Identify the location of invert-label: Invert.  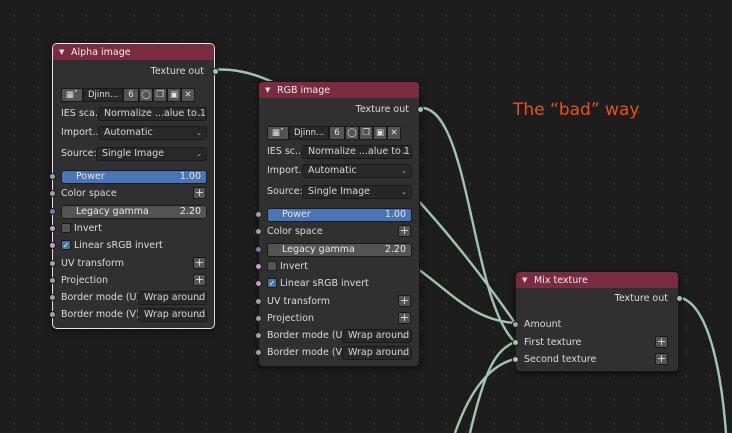
(88, 228).